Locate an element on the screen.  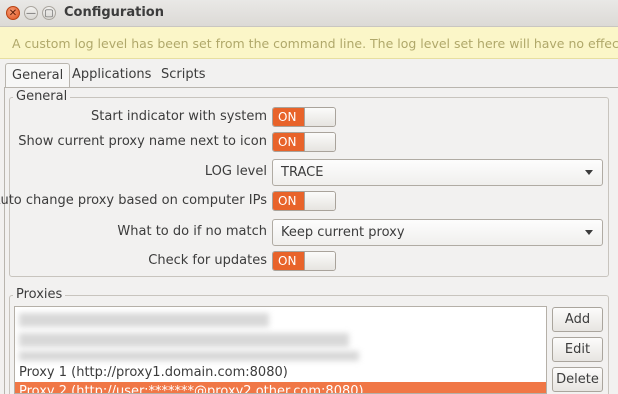
delete-button: Delete is located at coordinates (577, 379).